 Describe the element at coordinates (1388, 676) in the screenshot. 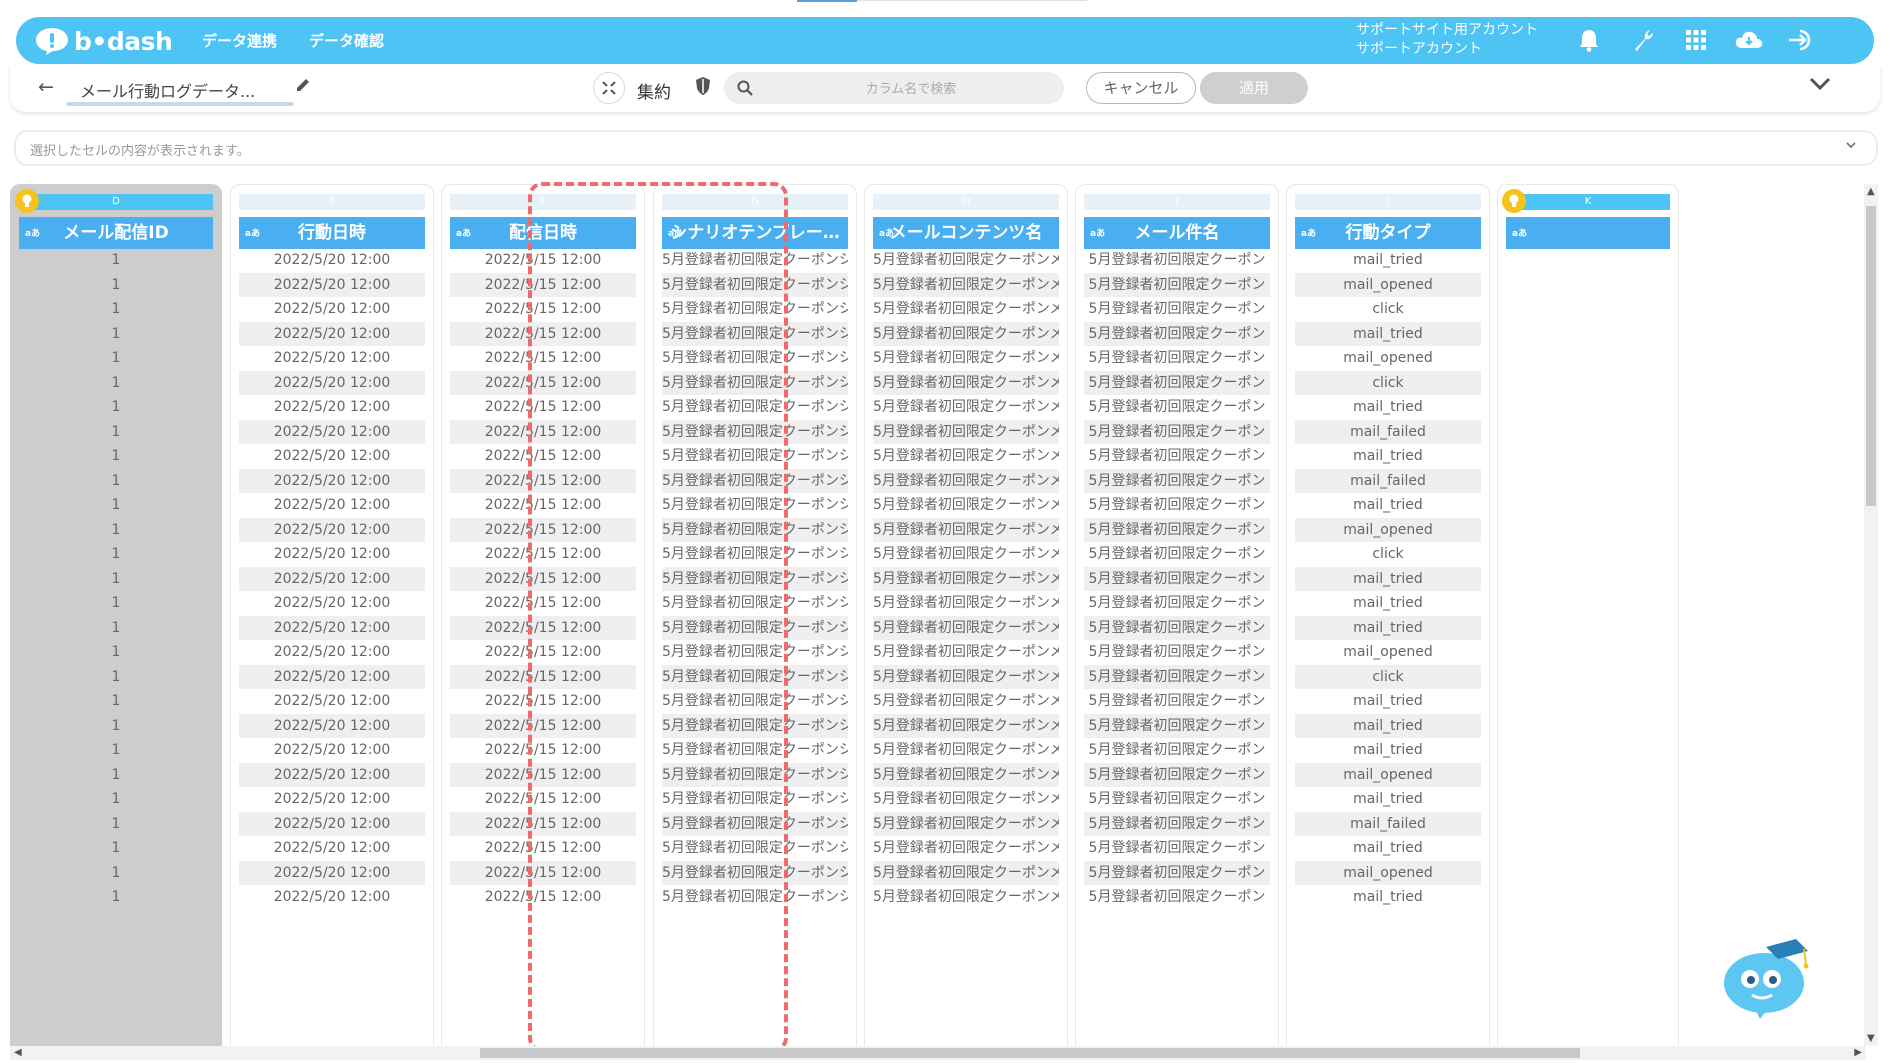

I see `grid-cell: click` at that location.